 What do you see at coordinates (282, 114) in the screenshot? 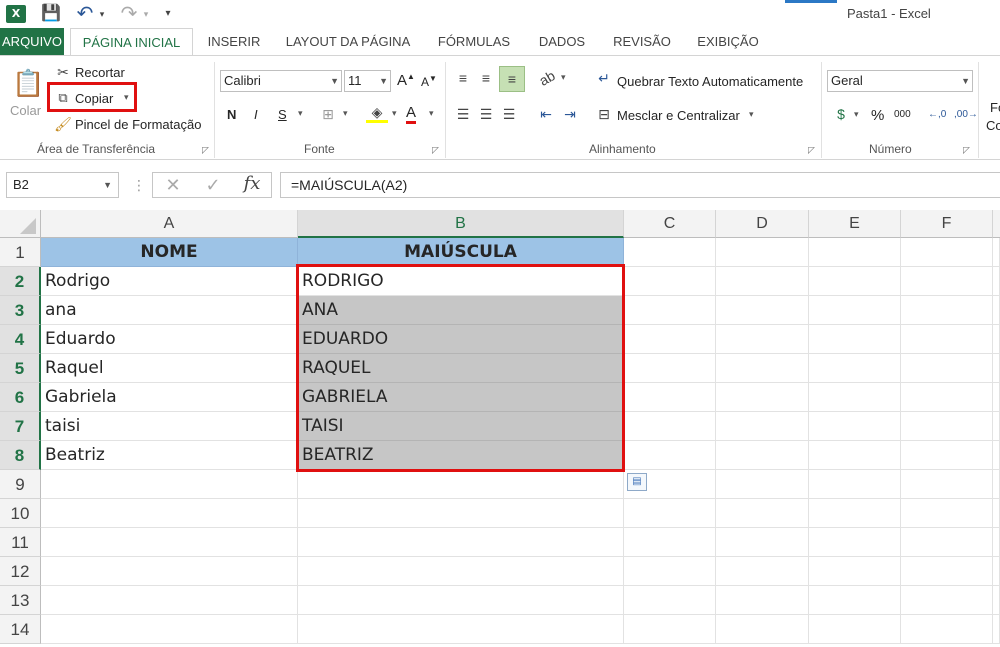
I see `underline-button: S` at bounding box center [282, 114].